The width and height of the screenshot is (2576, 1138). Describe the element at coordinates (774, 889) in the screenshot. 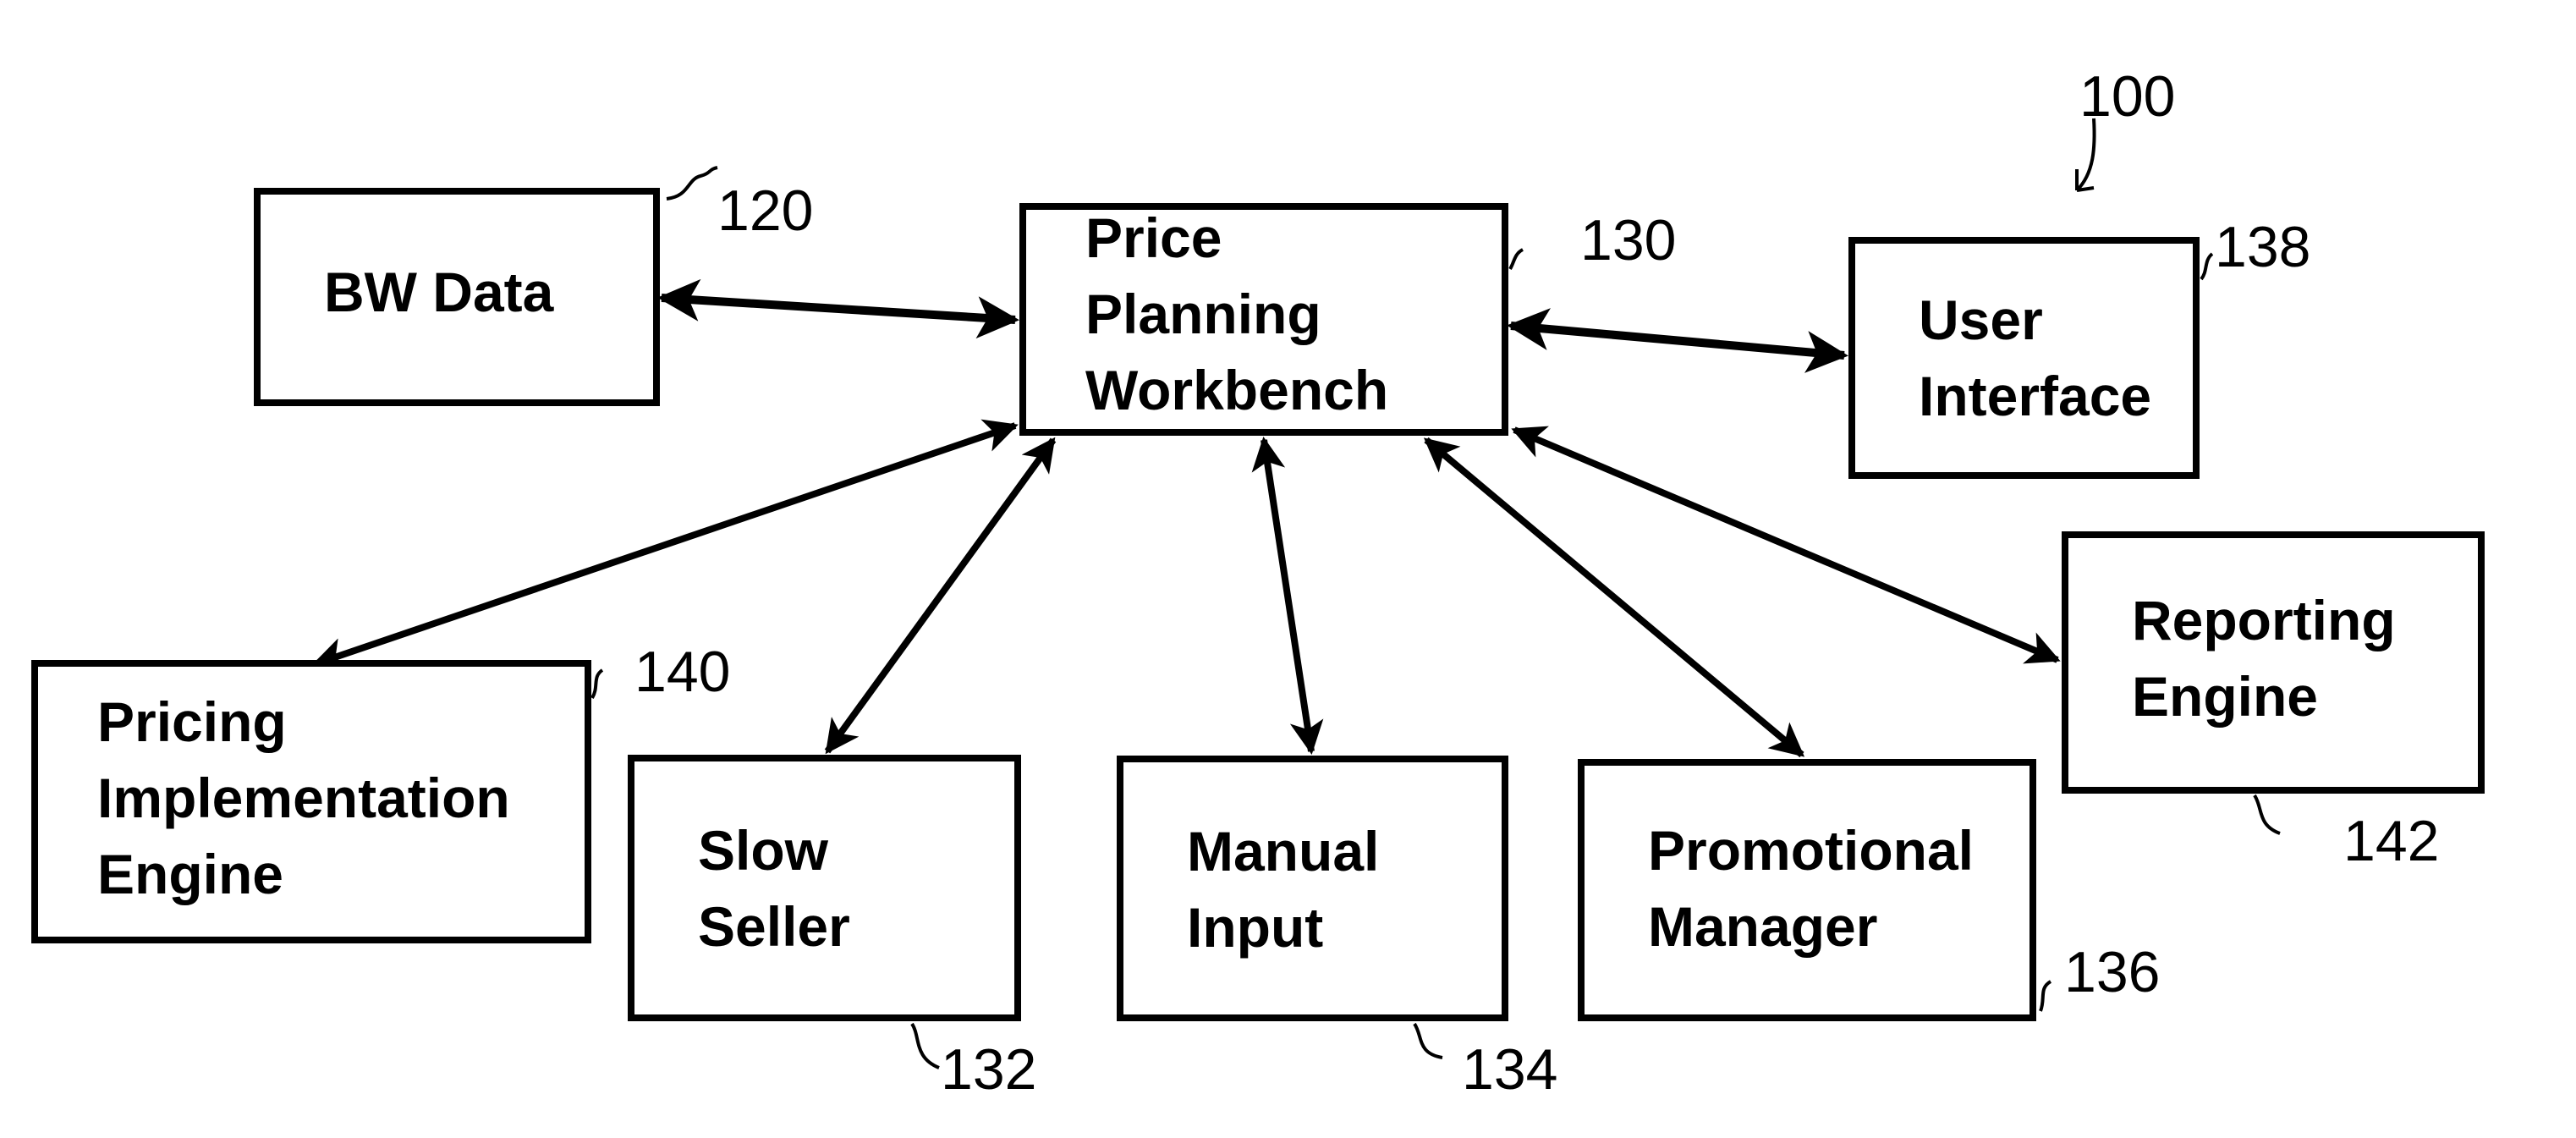

I see `slow-seller-label: Slow Seller` at that location.